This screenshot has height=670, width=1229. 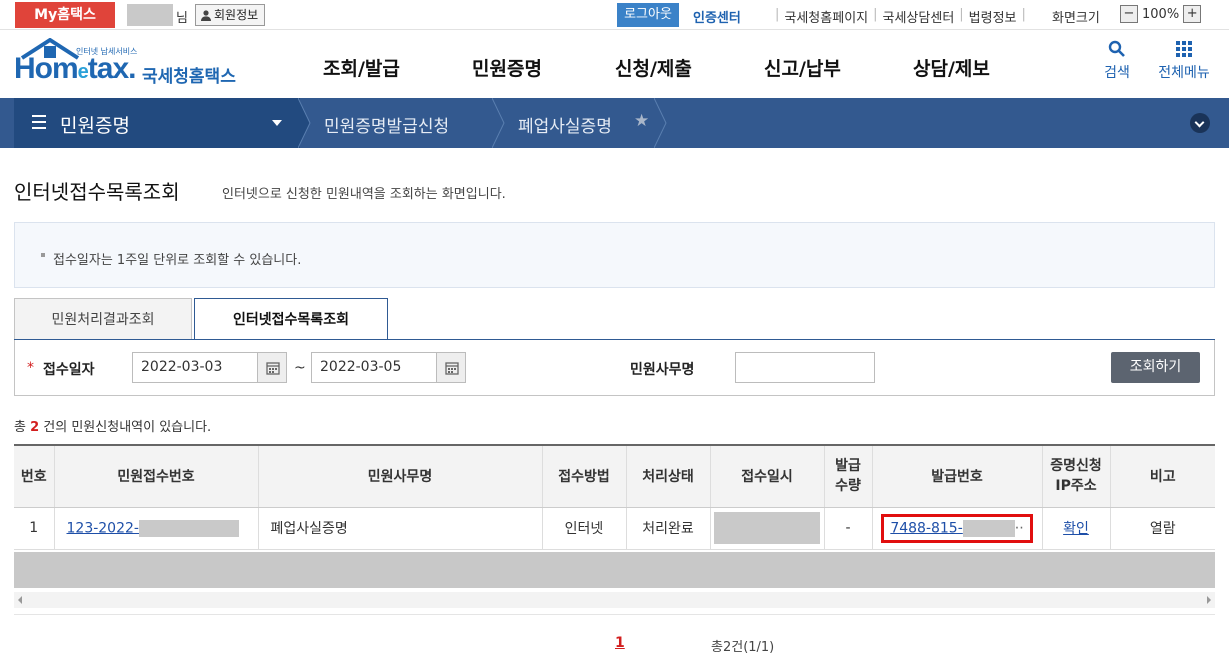 What do you see at coordinates (1117, 73) in the screenshot?
I see `search-label: 검색` at bounding box center [1117, 73].